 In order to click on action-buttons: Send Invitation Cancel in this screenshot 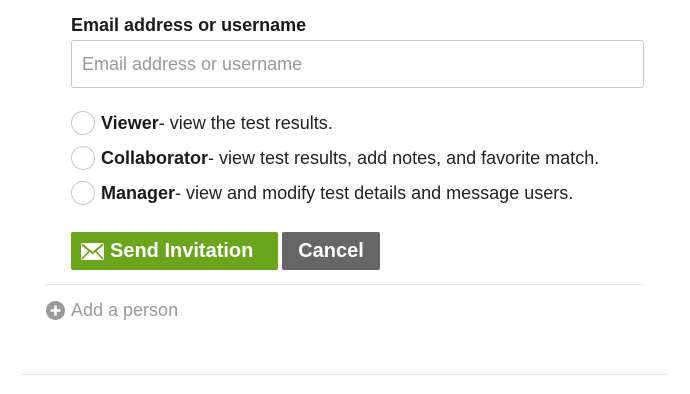, I will do `click(225, 251)`.